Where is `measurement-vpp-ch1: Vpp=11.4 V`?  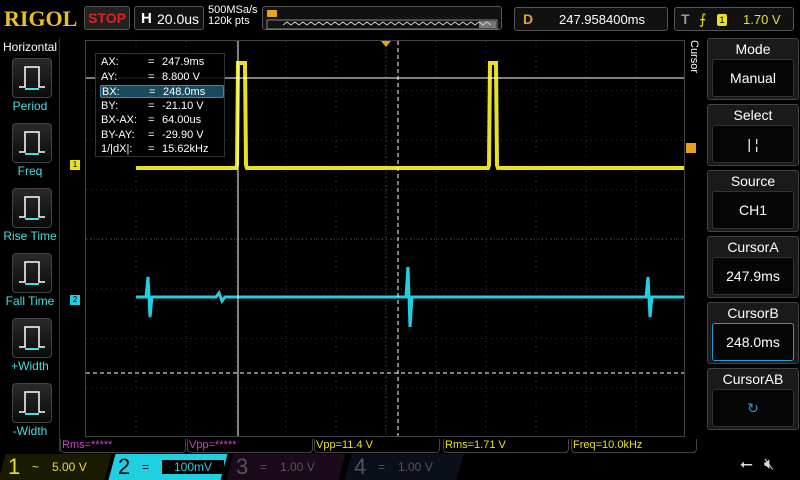 measurement-vpp-ch1: Vpp=11.4 V is located at coordinates (377, 446).